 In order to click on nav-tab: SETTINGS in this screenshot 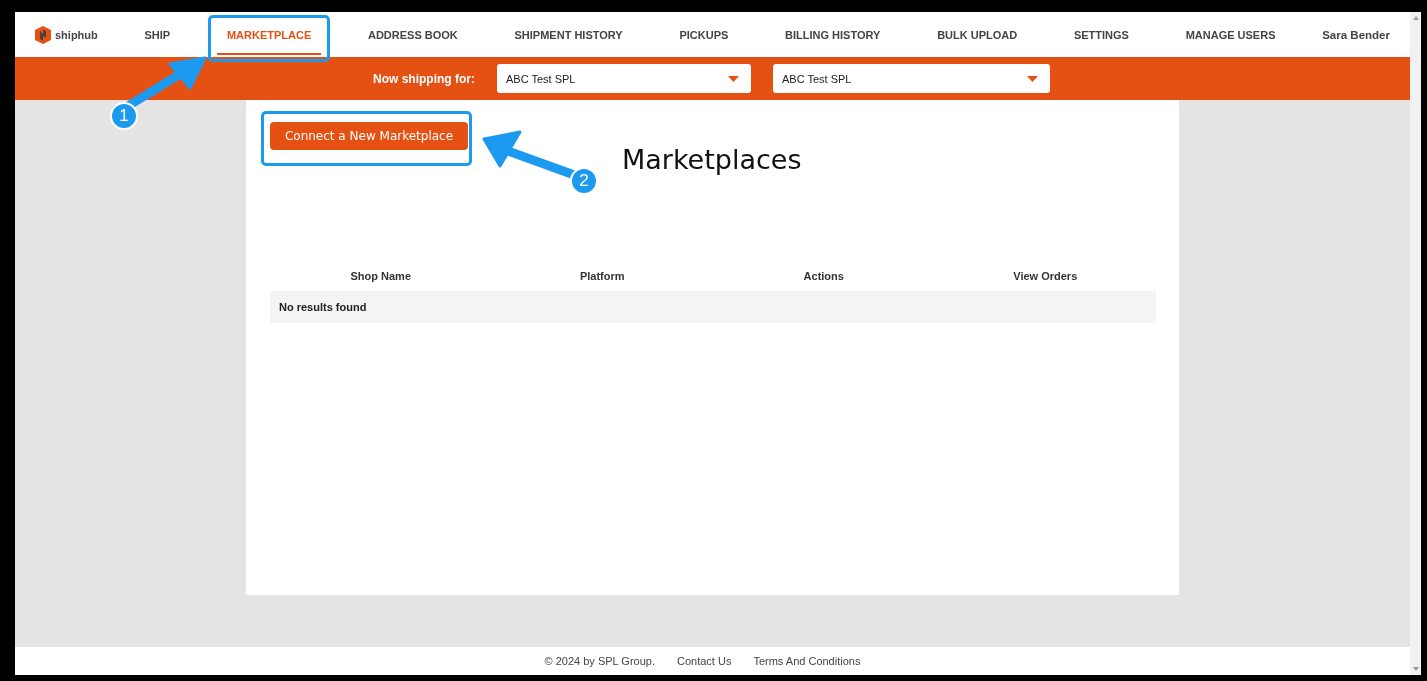, I will do `click(1101, 34)`.